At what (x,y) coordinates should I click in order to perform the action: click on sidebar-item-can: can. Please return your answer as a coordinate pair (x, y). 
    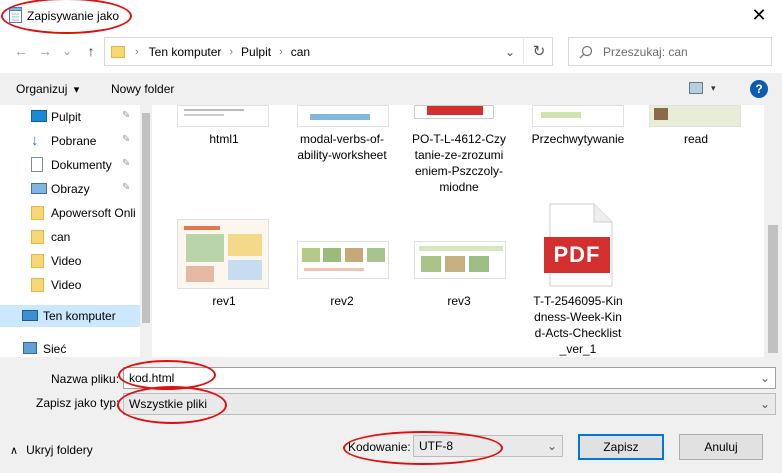
    Looking at the image, I should click on (70, 237).